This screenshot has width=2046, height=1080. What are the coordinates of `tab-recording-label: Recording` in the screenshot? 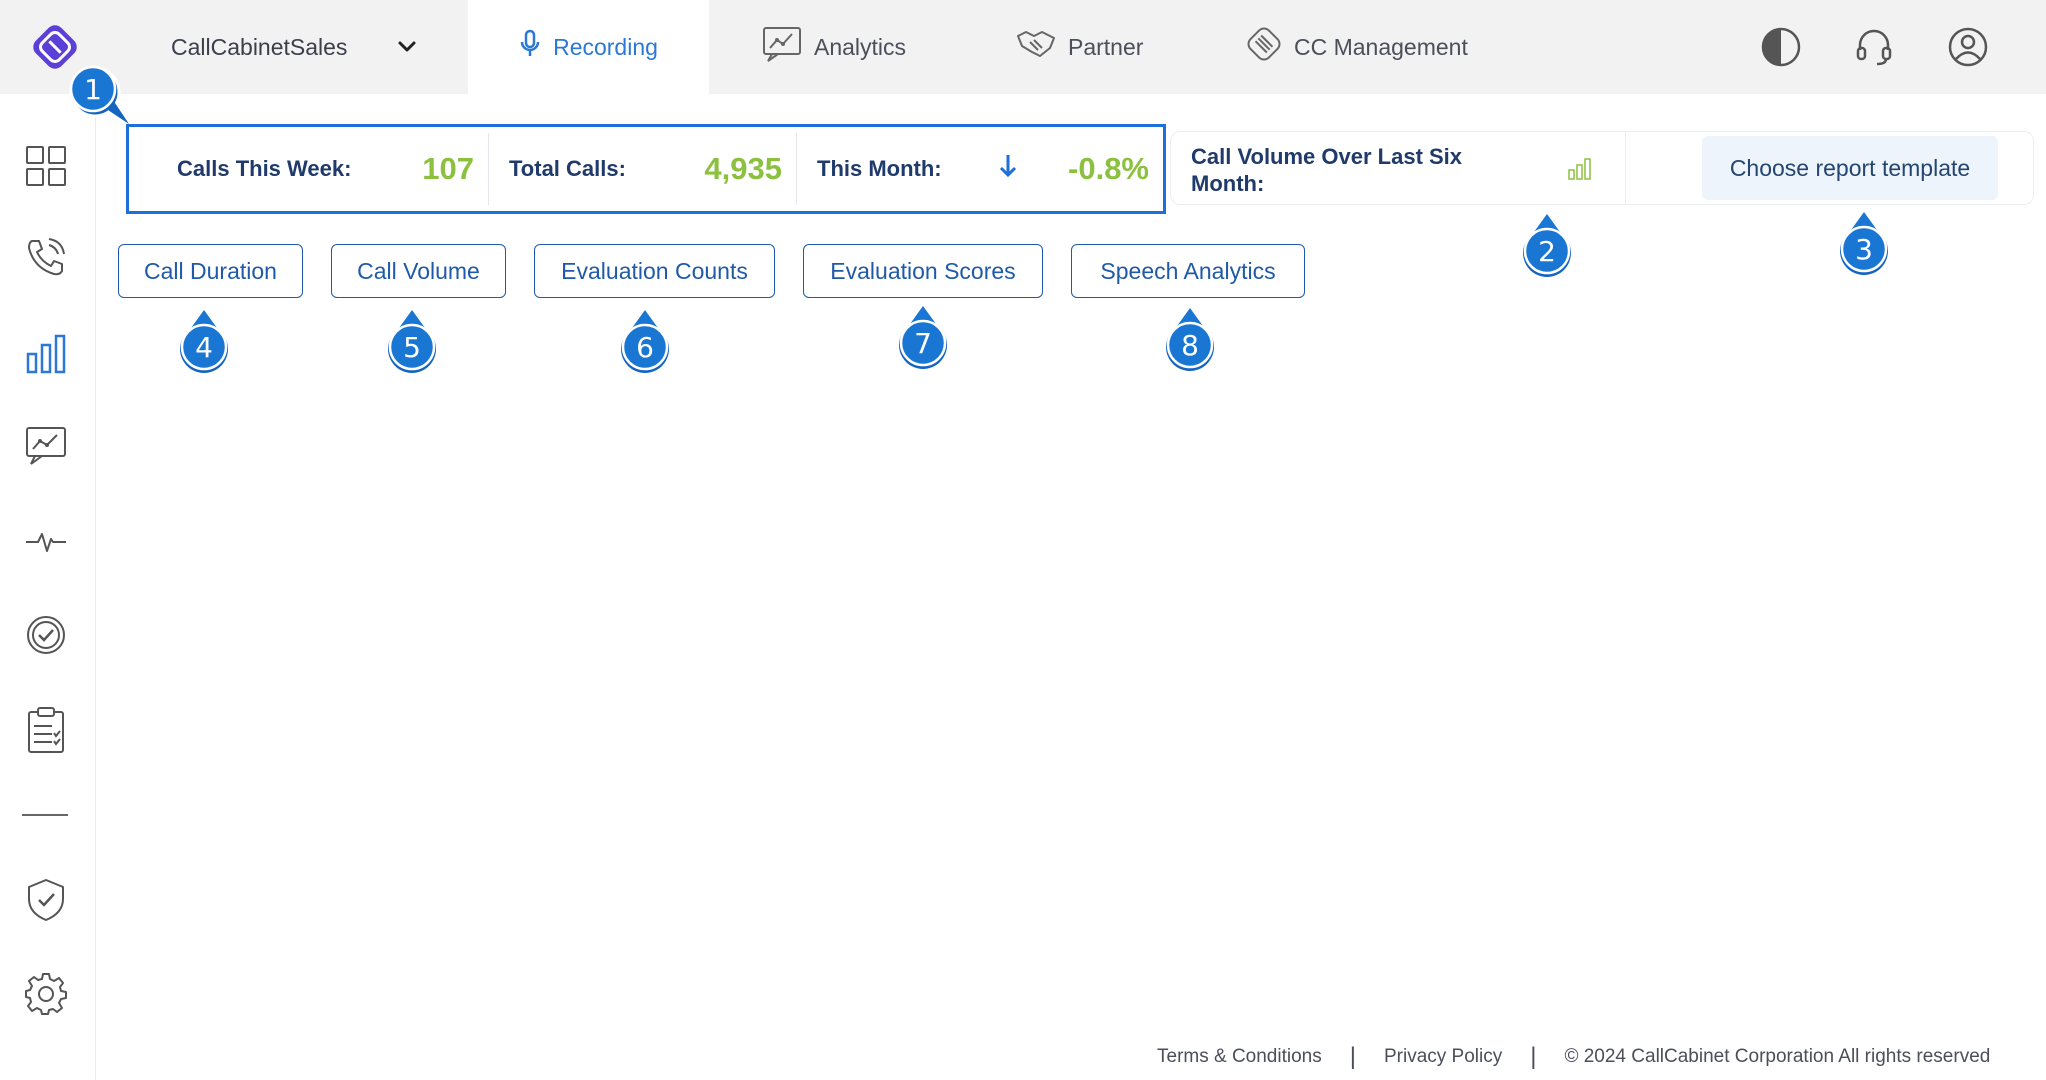 It's located at (605, 46).